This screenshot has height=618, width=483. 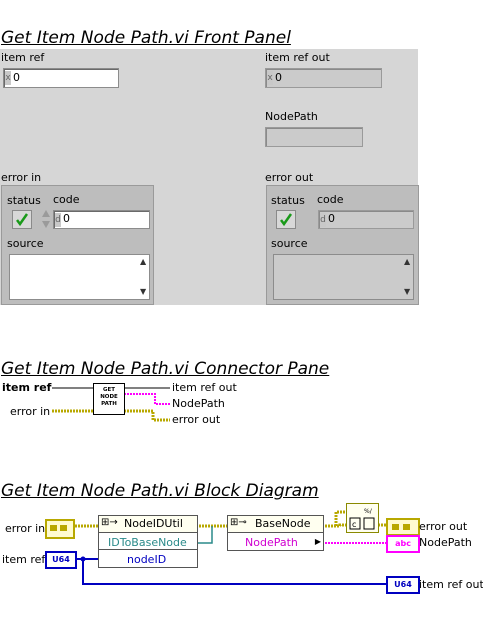 I want to click on cp-nodepath-label: NodePath, so click(x=198, y=403).